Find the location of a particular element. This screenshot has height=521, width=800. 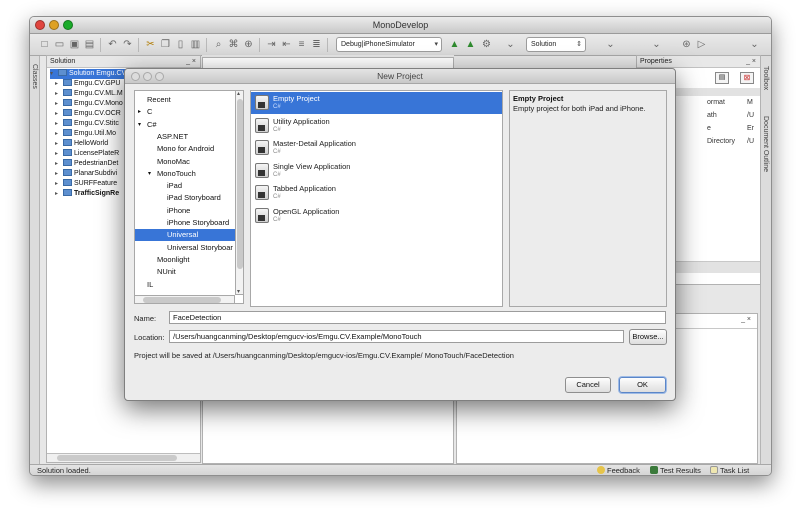

category-hscrollbar is located at coordinates (184, 299).